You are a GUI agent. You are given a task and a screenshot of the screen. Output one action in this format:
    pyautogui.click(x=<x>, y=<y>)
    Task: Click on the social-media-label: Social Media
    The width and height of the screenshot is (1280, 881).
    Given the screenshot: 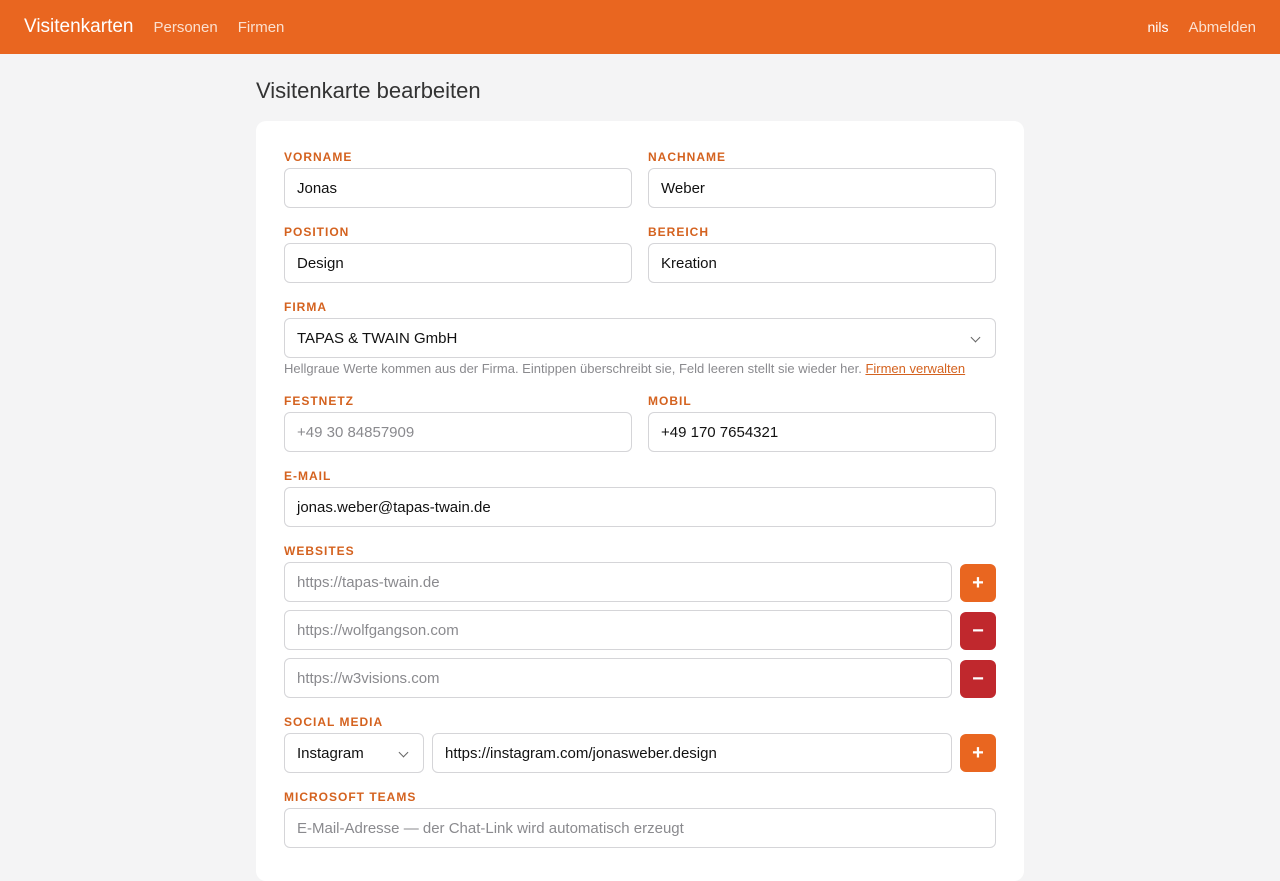 What is the action you would take?
    pyautogui.click(x=334, y=722)
    